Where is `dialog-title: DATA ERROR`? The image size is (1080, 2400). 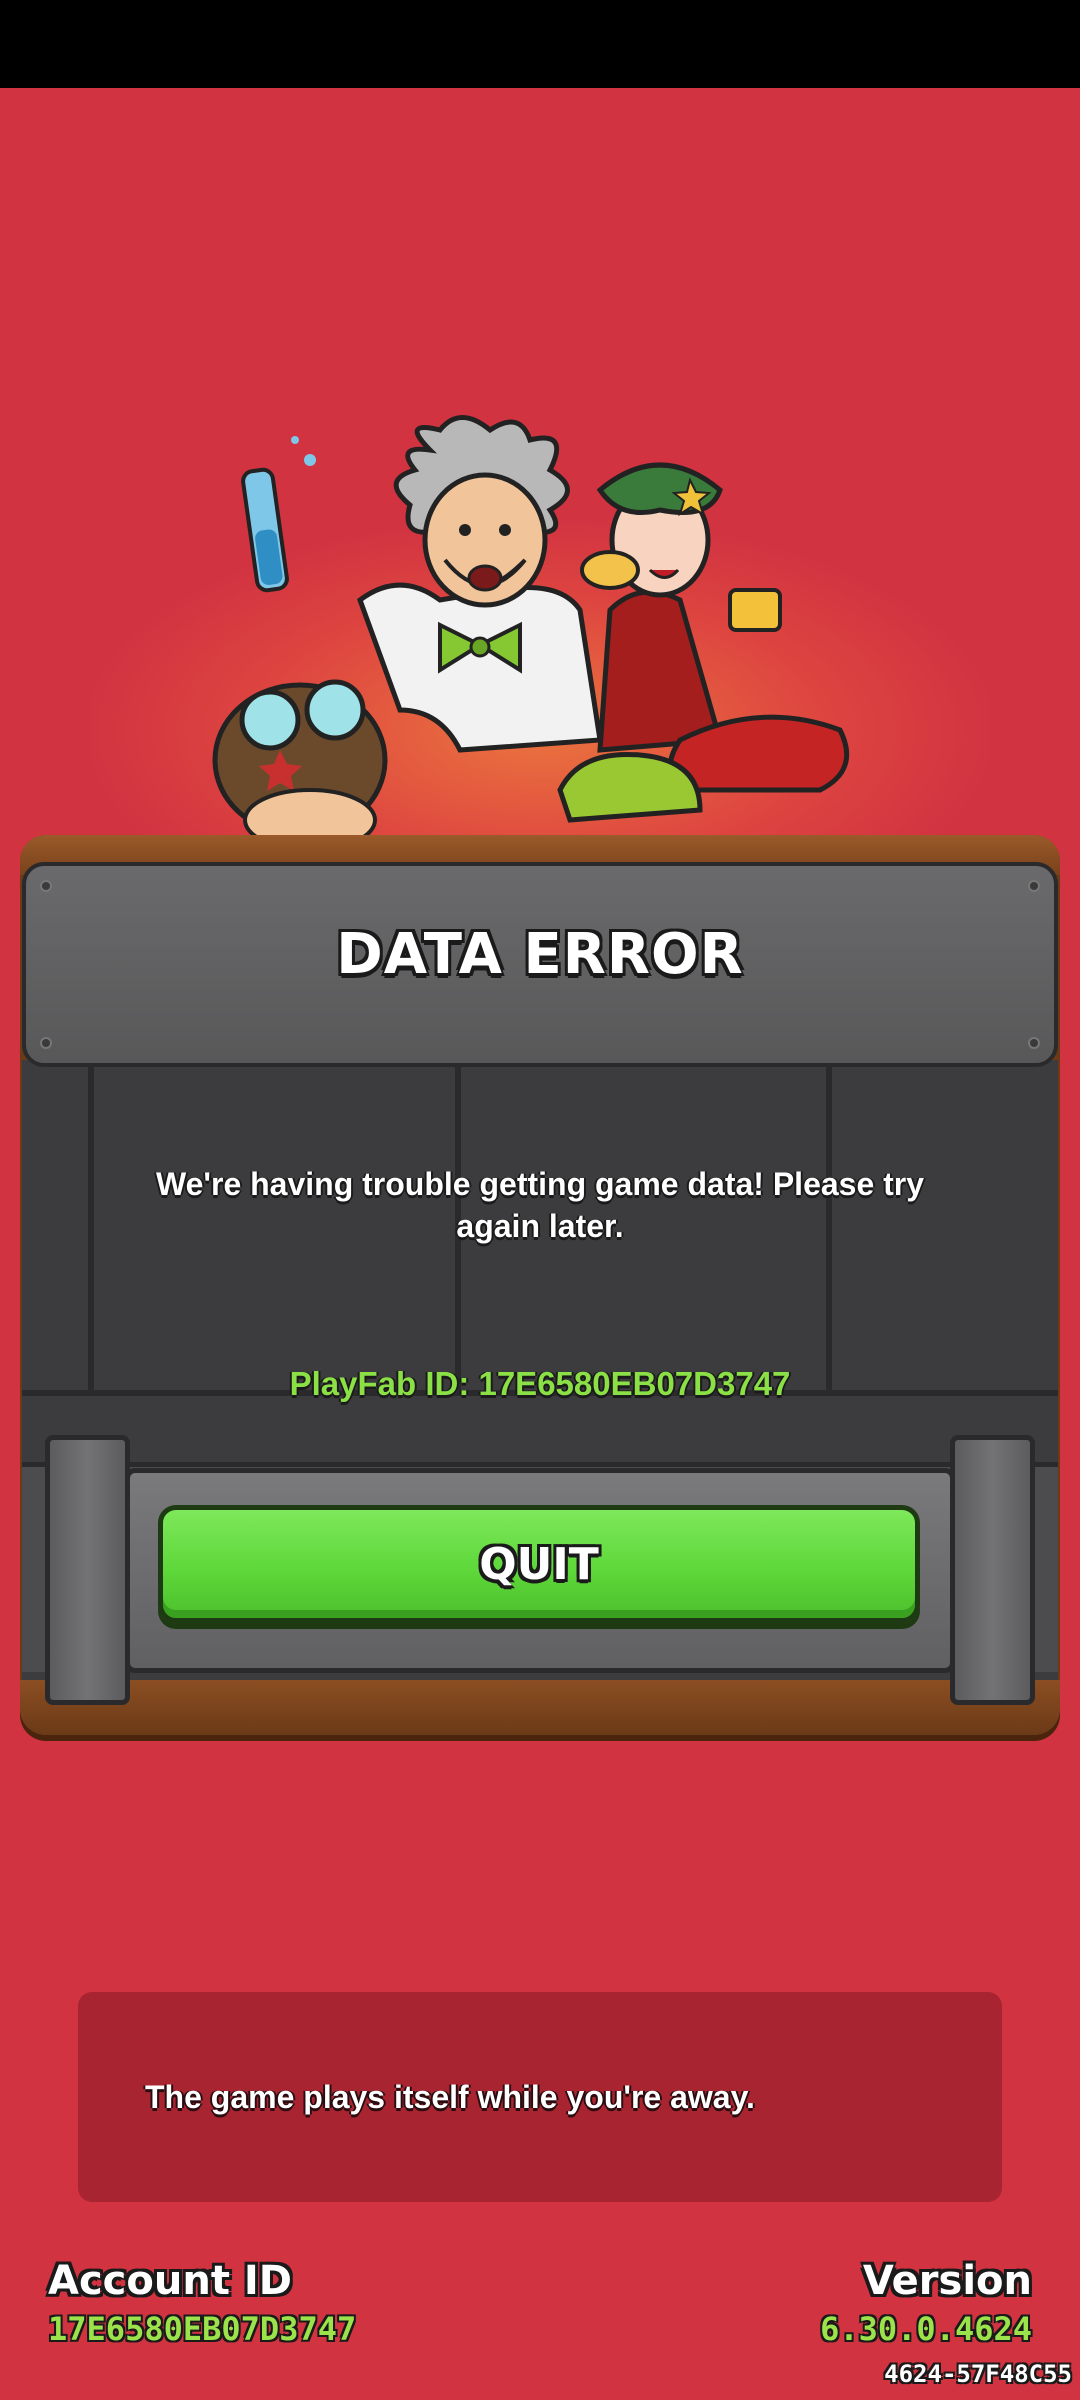 dialog-title: DATA ERROR is located at coordinates (540, 954).